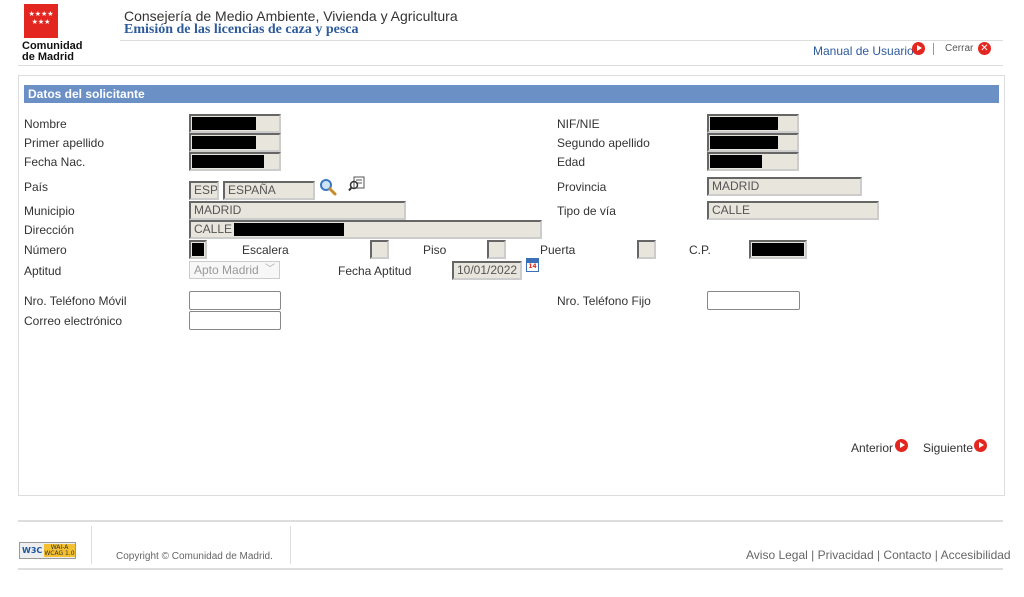 The width and height of the screenshot is (1024, 597). What do you see at coordinates (571, 162) in the screenshot?
I see `edad-label: Edad` at bounding box center [571, 162].